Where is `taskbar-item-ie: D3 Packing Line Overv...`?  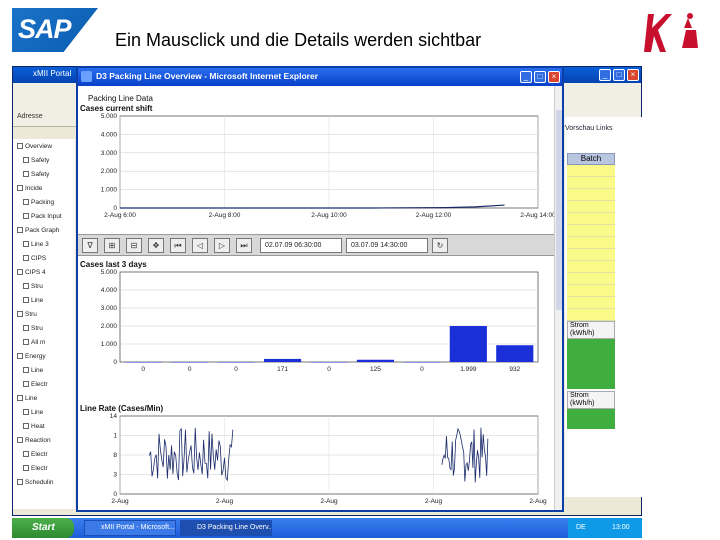
taskbar-item-ie: D3 Packing Line Overv... is located at coordinates (226, 528).